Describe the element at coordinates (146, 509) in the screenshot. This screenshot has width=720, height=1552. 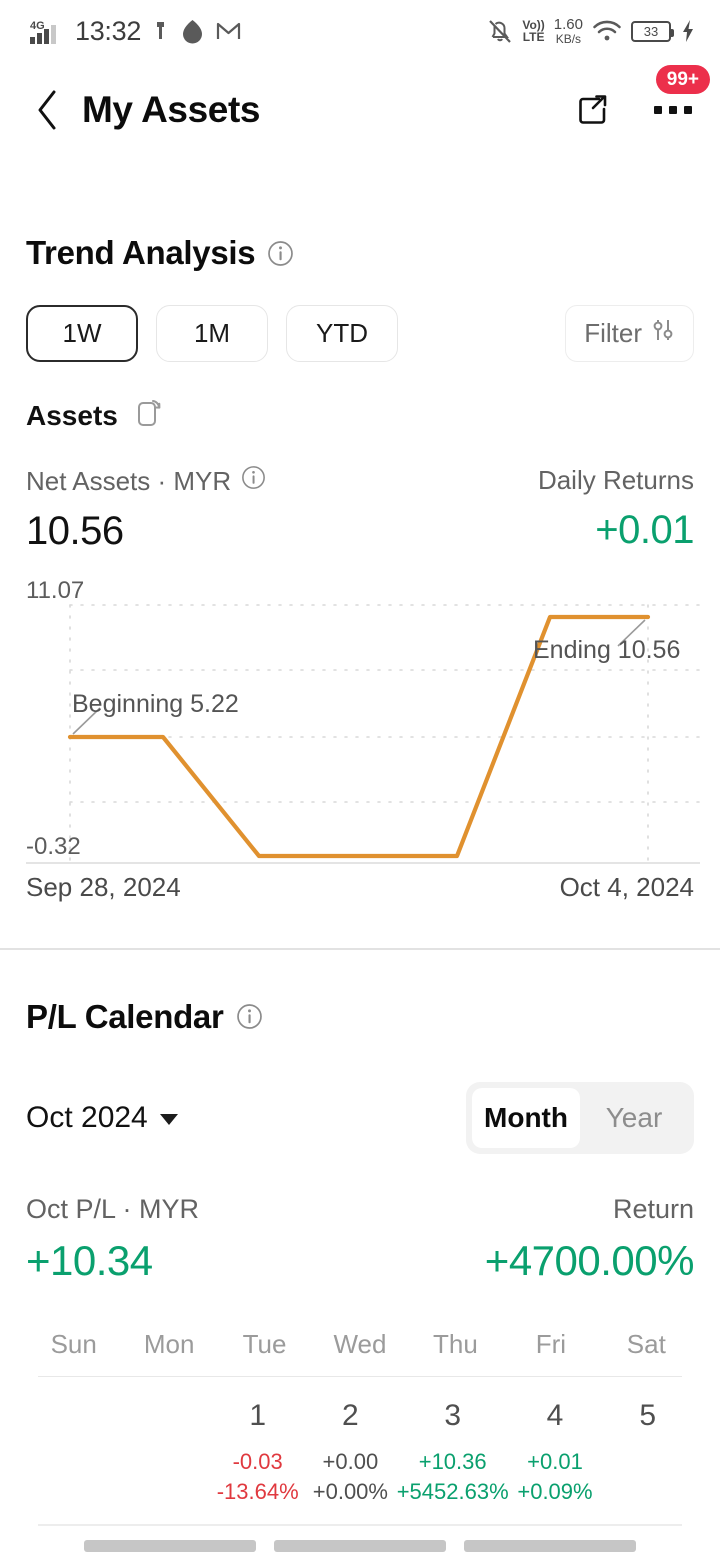
I see `net-assets-block: Net Assets · MYR 10.56` at that location.